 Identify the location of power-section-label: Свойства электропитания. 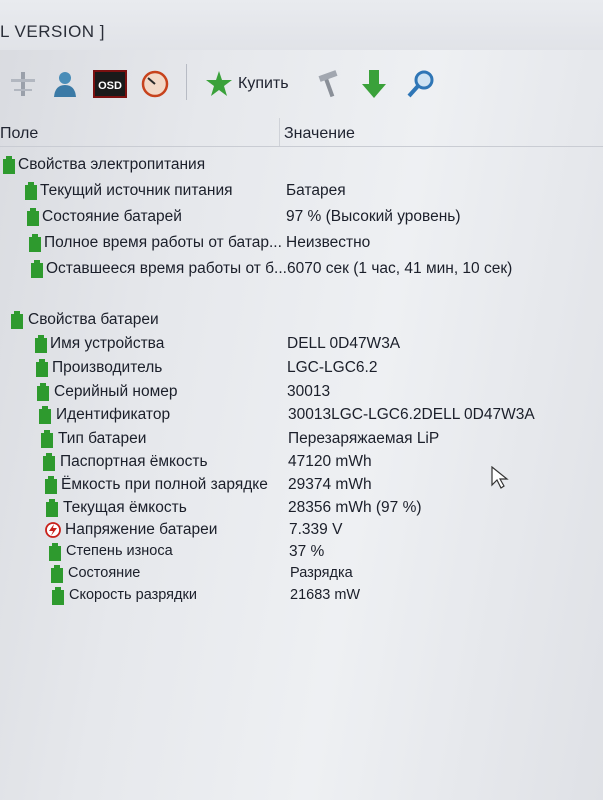
(112, 164).